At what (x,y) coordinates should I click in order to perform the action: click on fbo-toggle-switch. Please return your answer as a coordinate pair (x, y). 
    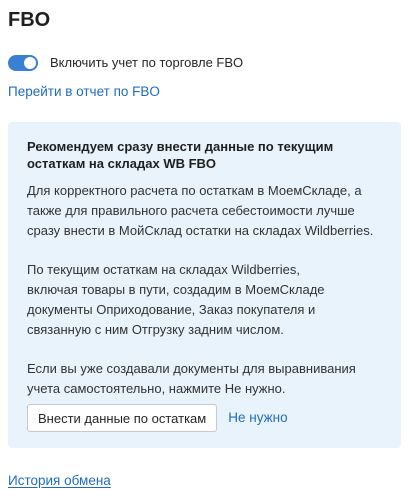
    Looking at the image, I should click on (23, 63).